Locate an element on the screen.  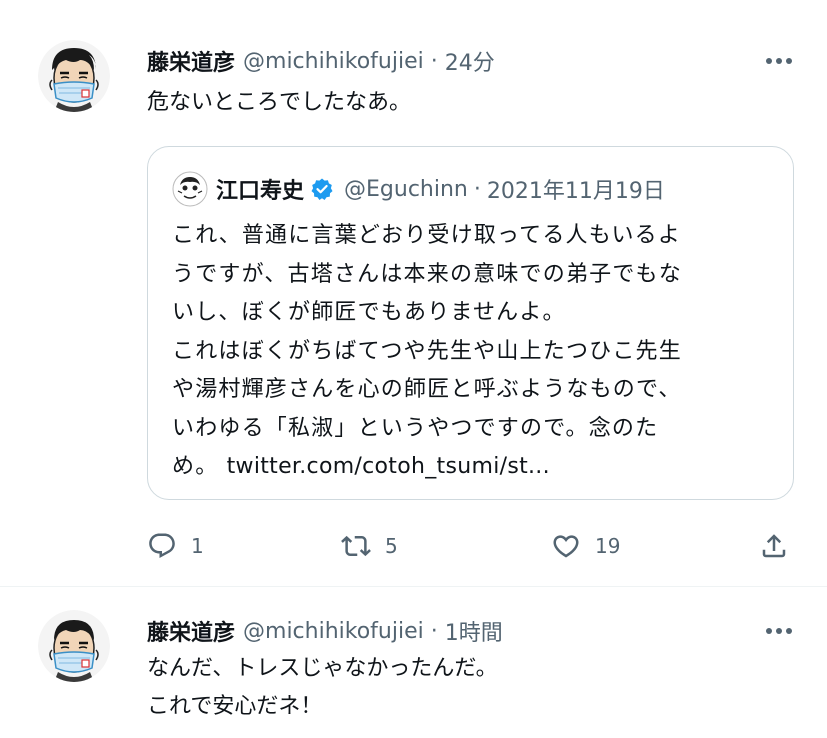
share-icon is located at coordinates (774, 546).